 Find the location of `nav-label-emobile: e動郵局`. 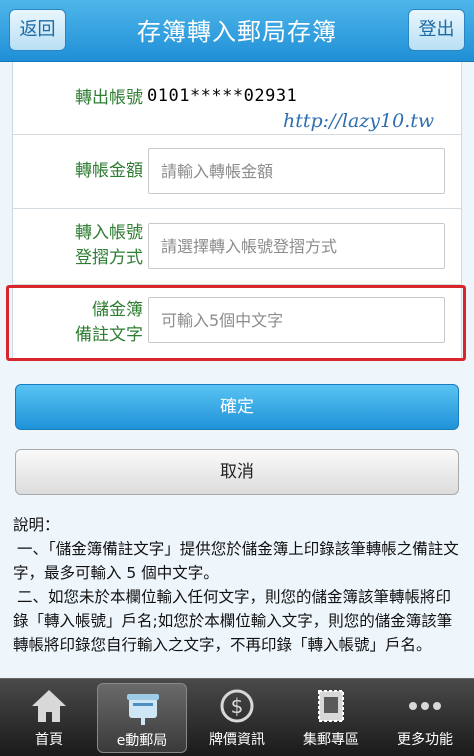

nav-label-emobile: e動郵局 is located at coordinates (142, 741).